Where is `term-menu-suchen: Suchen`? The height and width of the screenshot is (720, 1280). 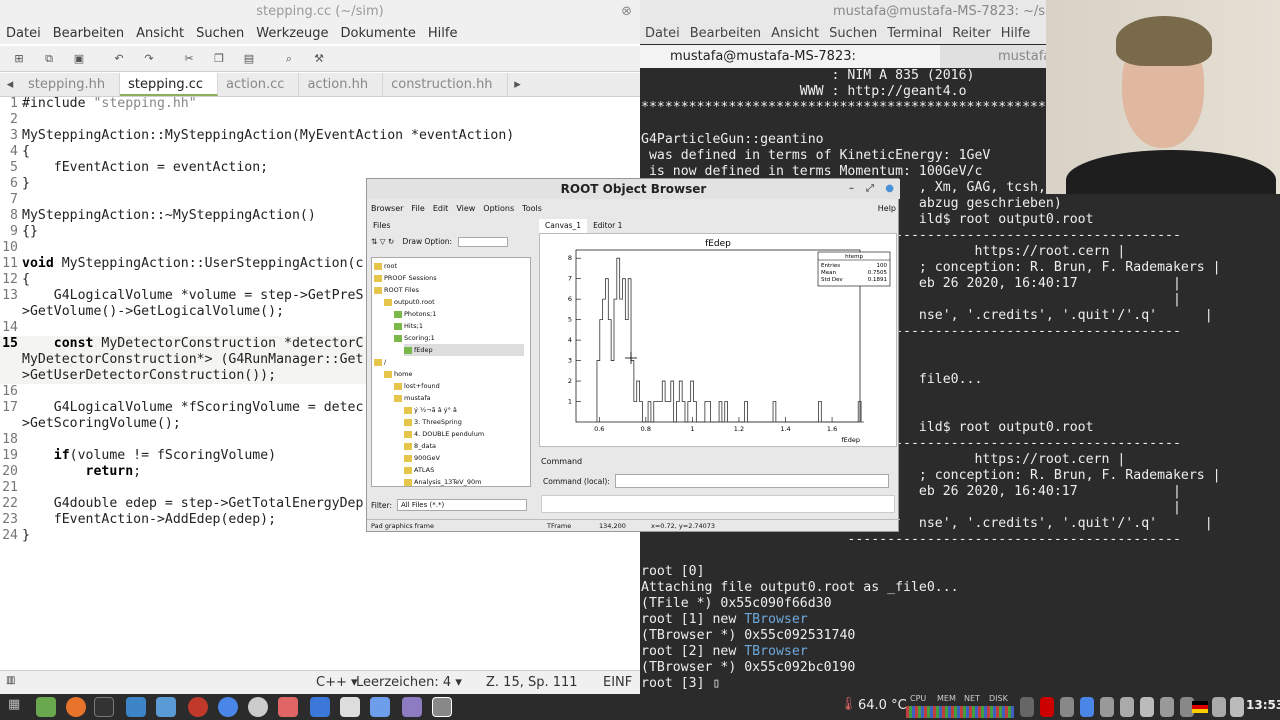 term-menu-suchen: Suchen is located at coordinates (853, 34).